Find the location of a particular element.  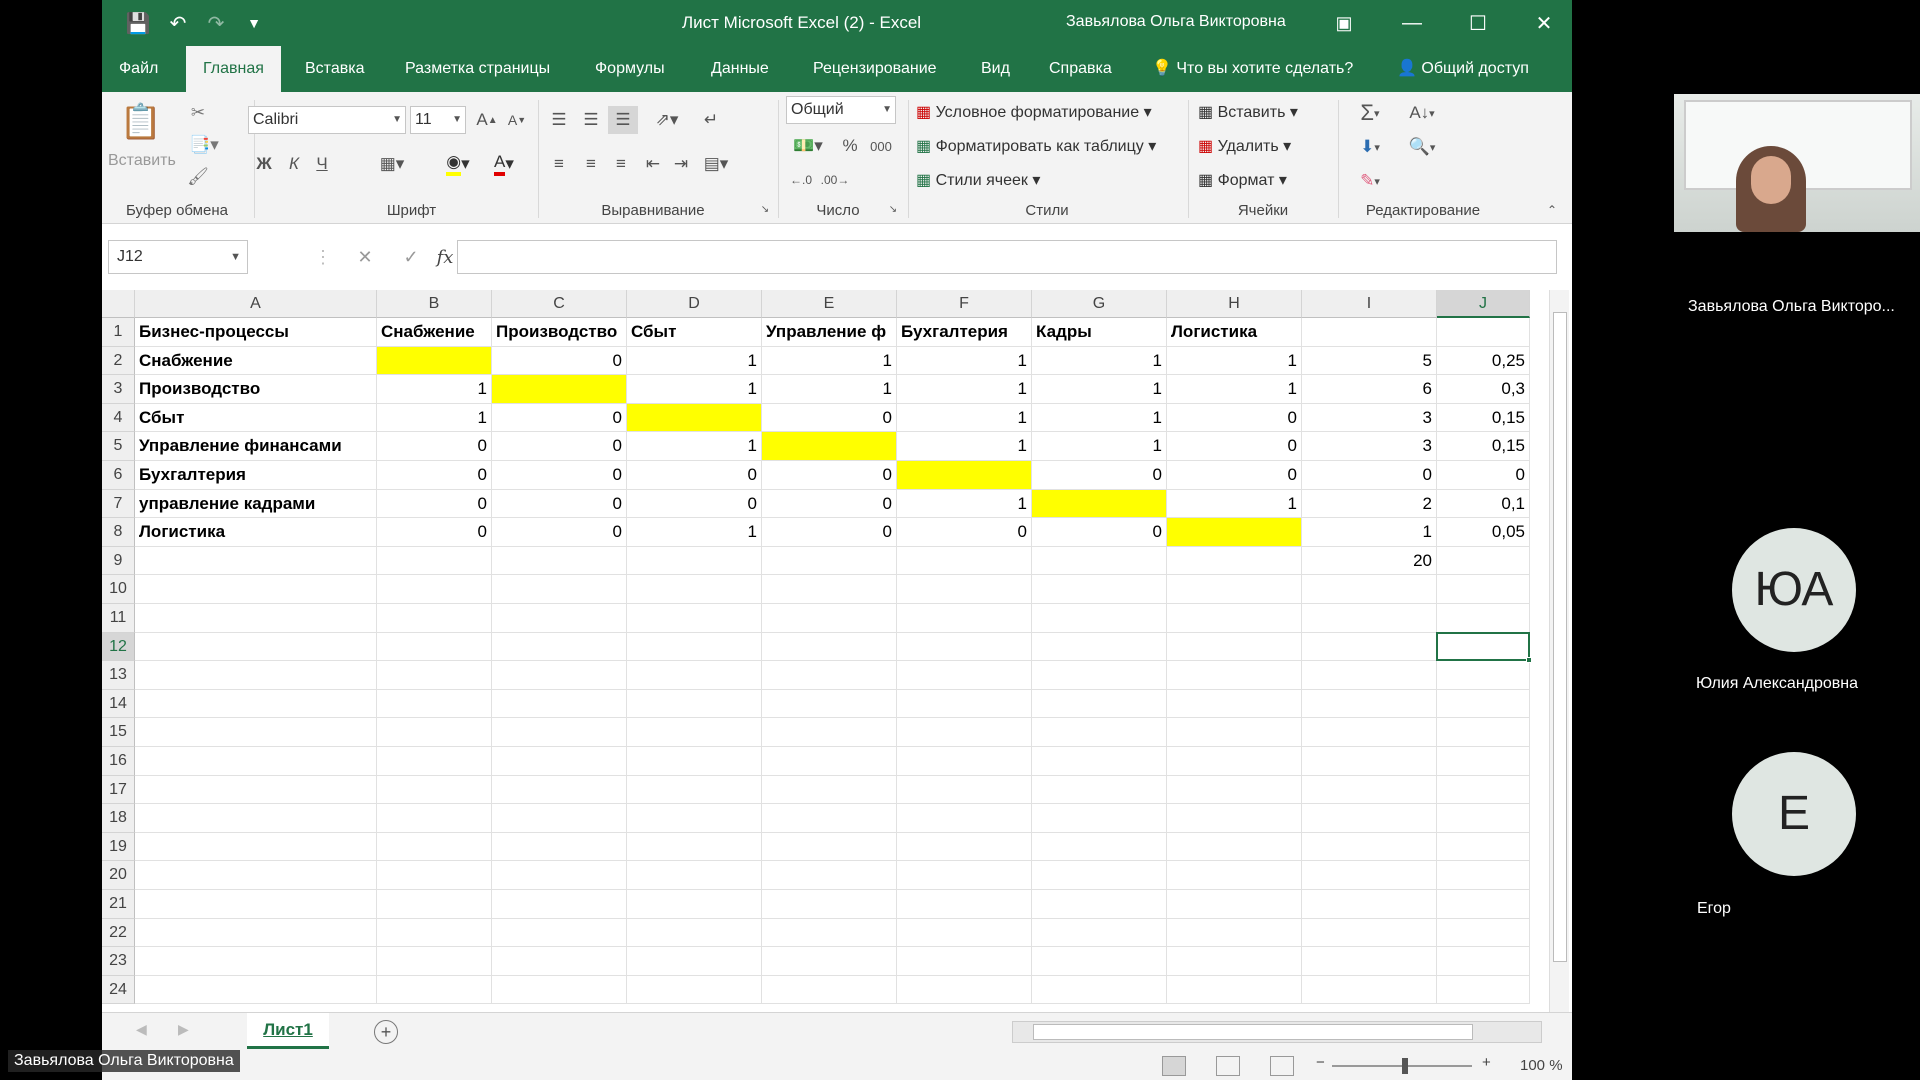

save-icon: 💾 is located at coordinates (138, 23).